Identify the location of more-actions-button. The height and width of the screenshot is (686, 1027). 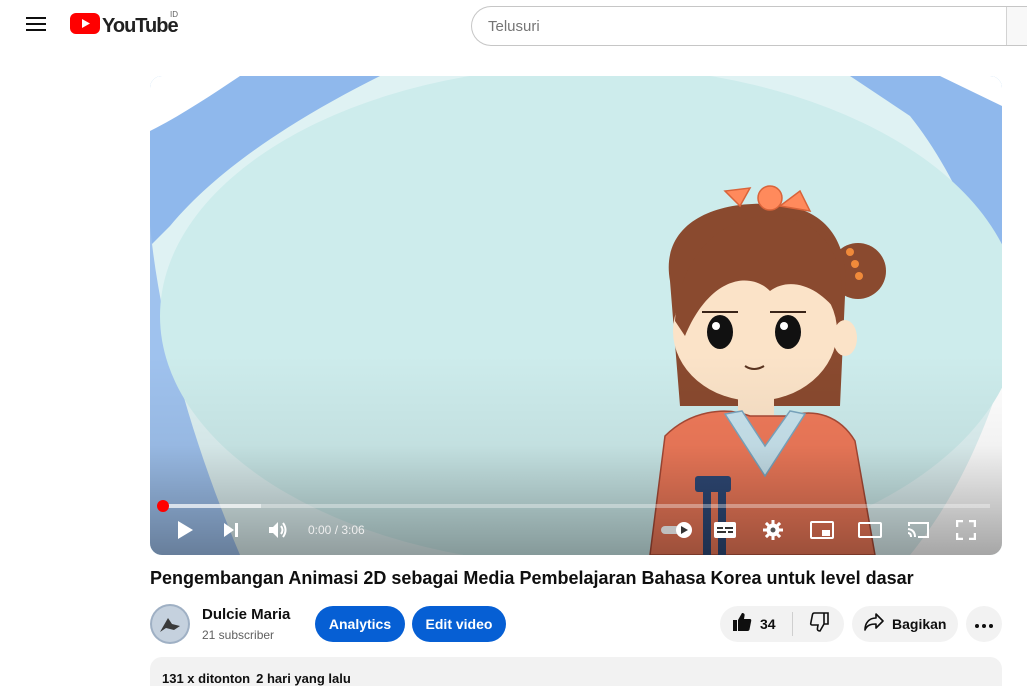
(984, 624).